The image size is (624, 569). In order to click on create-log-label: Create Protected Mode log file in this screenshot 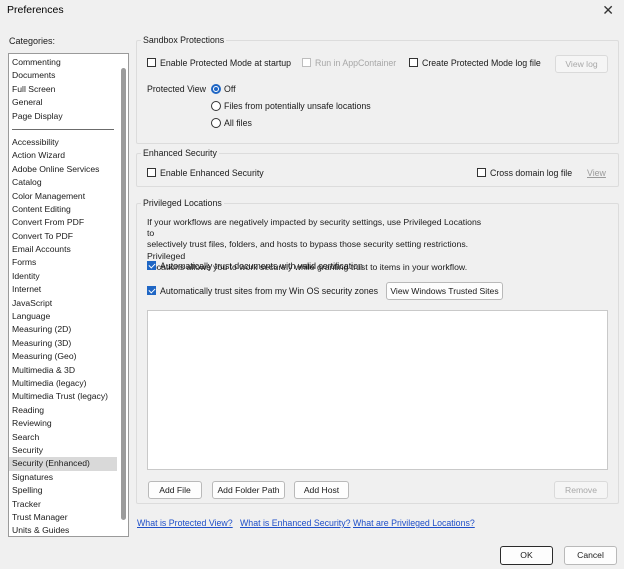, I will do `click(481, 63)`.